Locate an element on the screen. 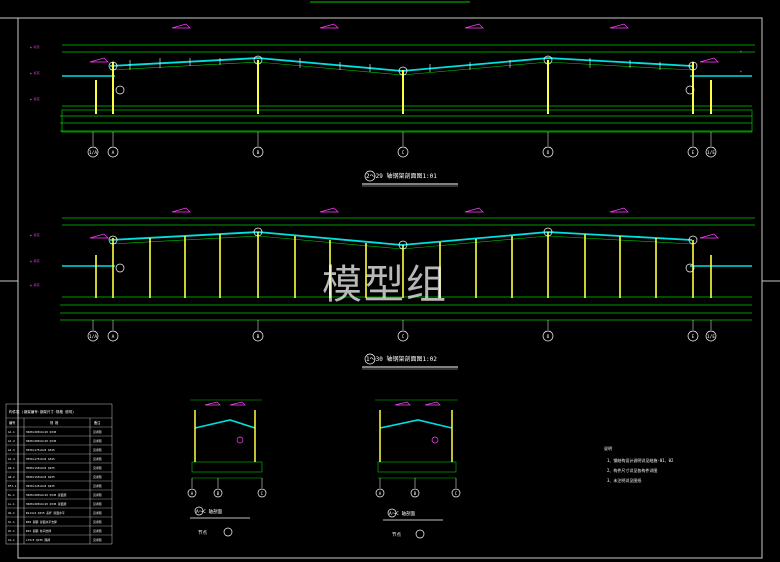 The image size is (780, 562). note-item: 2、构件尺寸详见各构件详图 is located at coordinates (632, 470).